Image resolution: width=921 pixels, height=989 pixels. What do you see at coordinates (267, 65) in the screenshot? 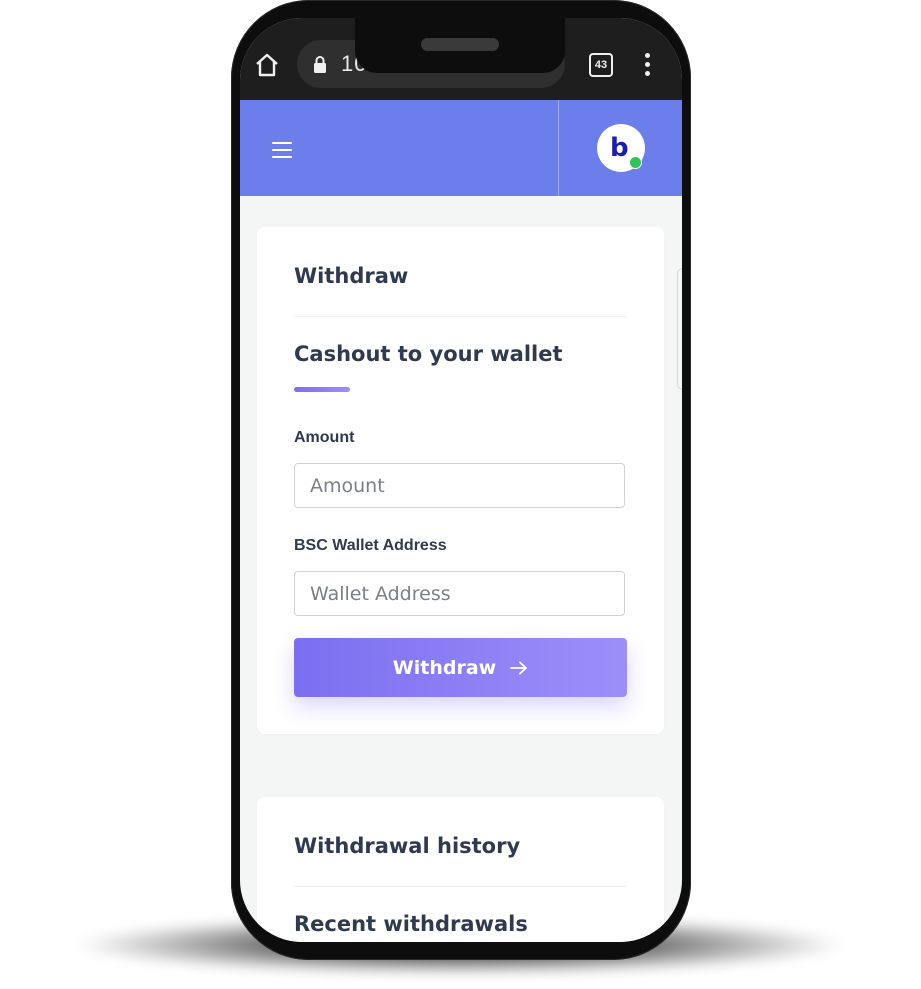
I see `home-icon` at bounding box center [267, 65].